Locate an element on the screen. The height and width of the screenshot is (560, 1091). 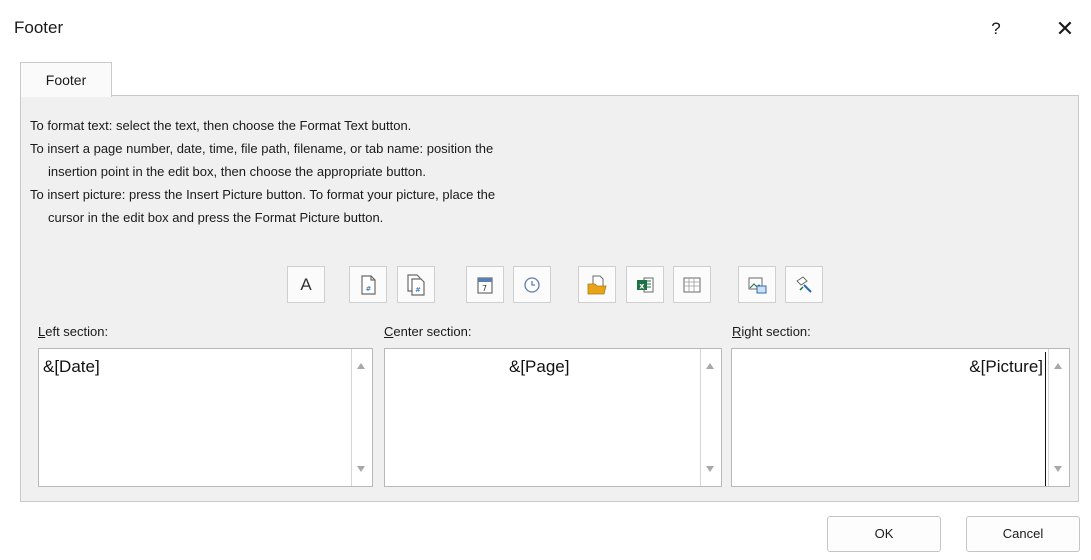
insert-file-path-icon is located at coordinates (597, 284).